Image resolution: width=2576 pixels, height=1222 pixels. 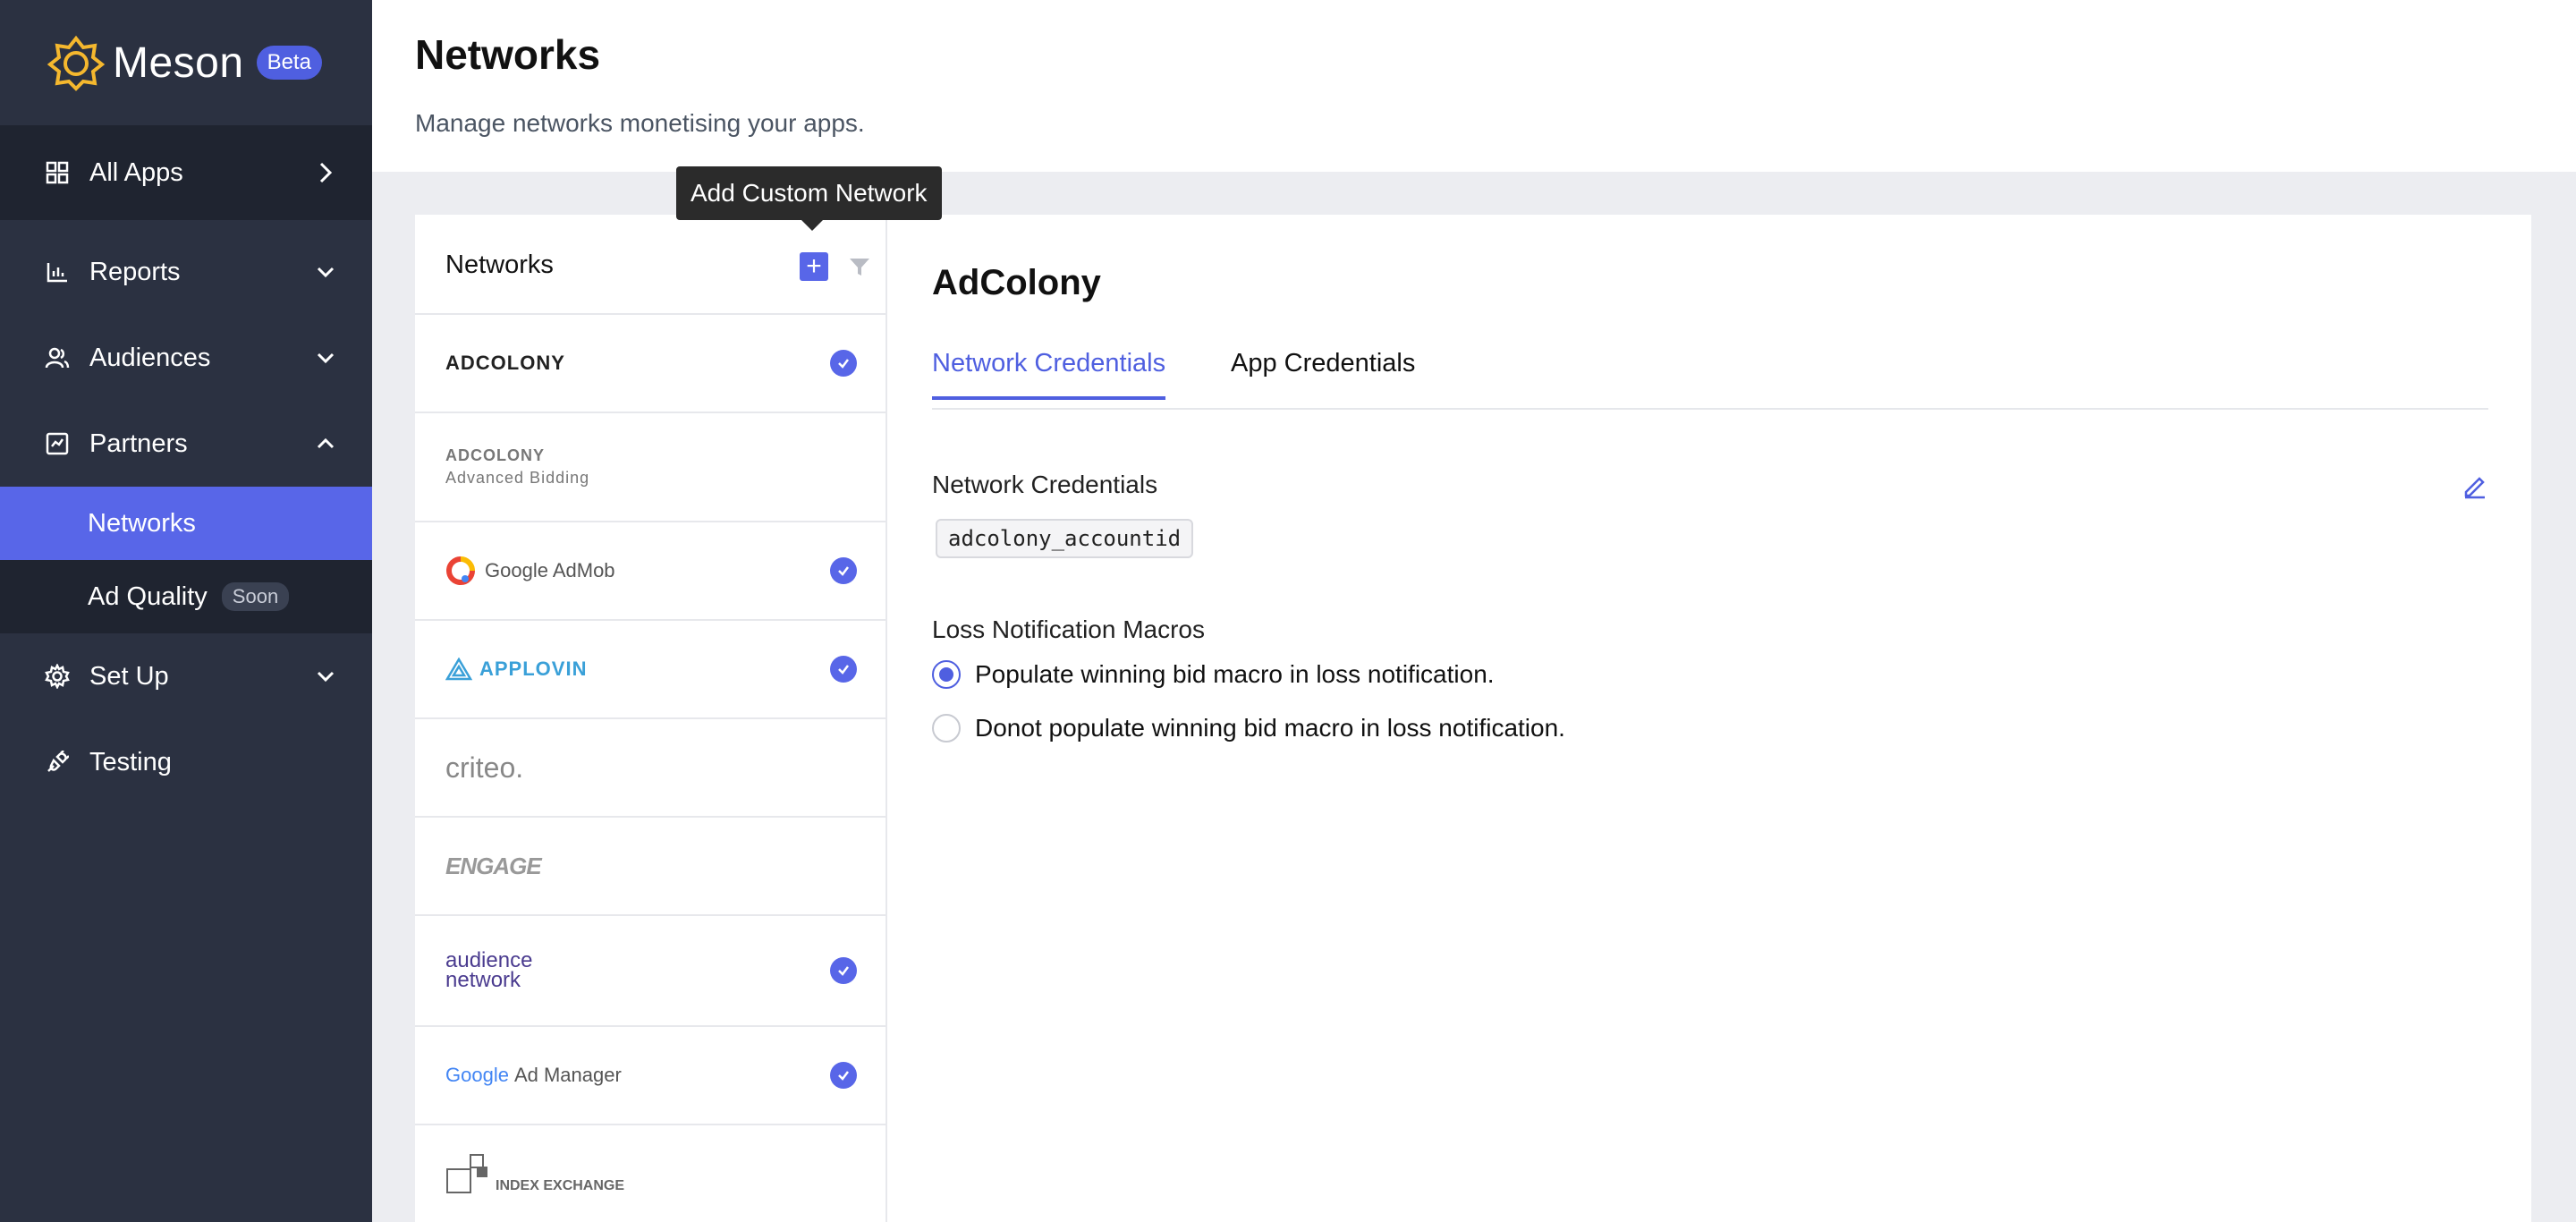 What do you see at coordinates (57, 676) in the screenshot?
I see `gear-icon` at bounding box center [57, 676].